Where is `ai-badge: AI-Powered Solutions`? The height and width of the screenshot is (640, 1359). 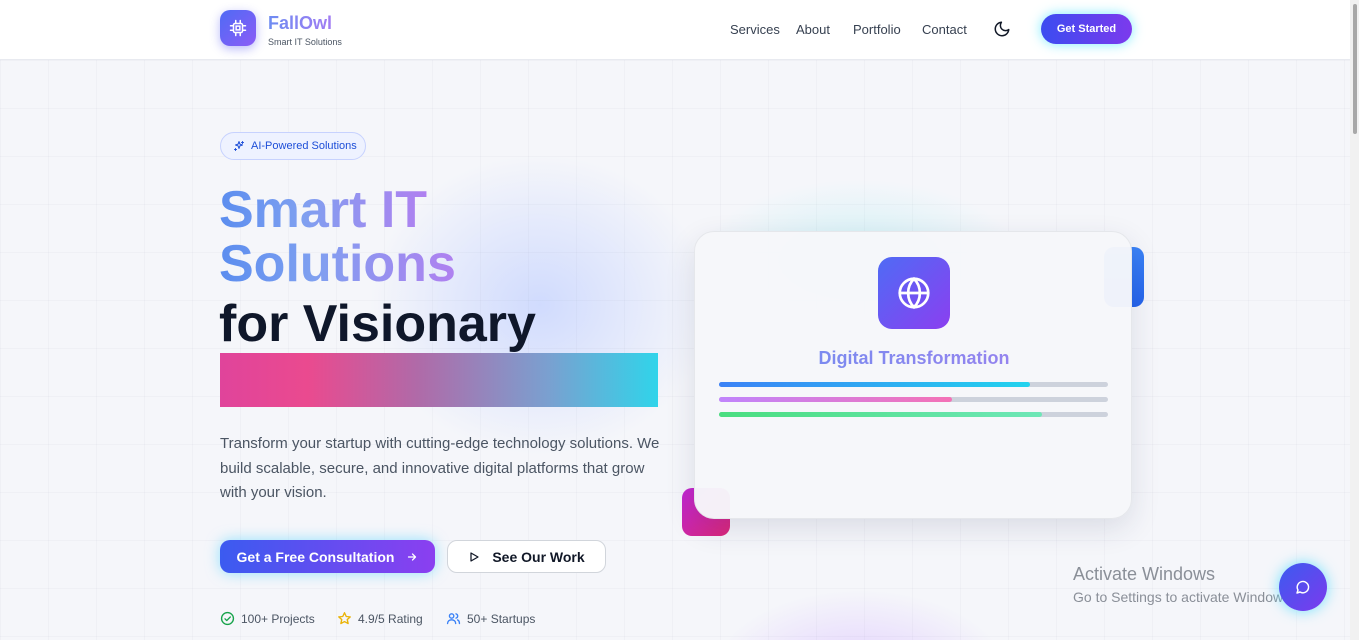 ai-badge: AI-Powered Solutions is located at coordinates (293, 146).